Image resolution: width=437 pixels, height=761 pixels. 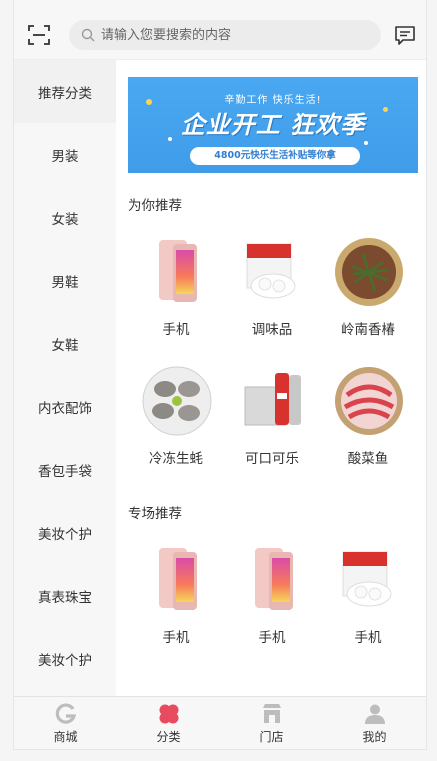 I want to click on fish-plate-image, so click(x=369, y=401).